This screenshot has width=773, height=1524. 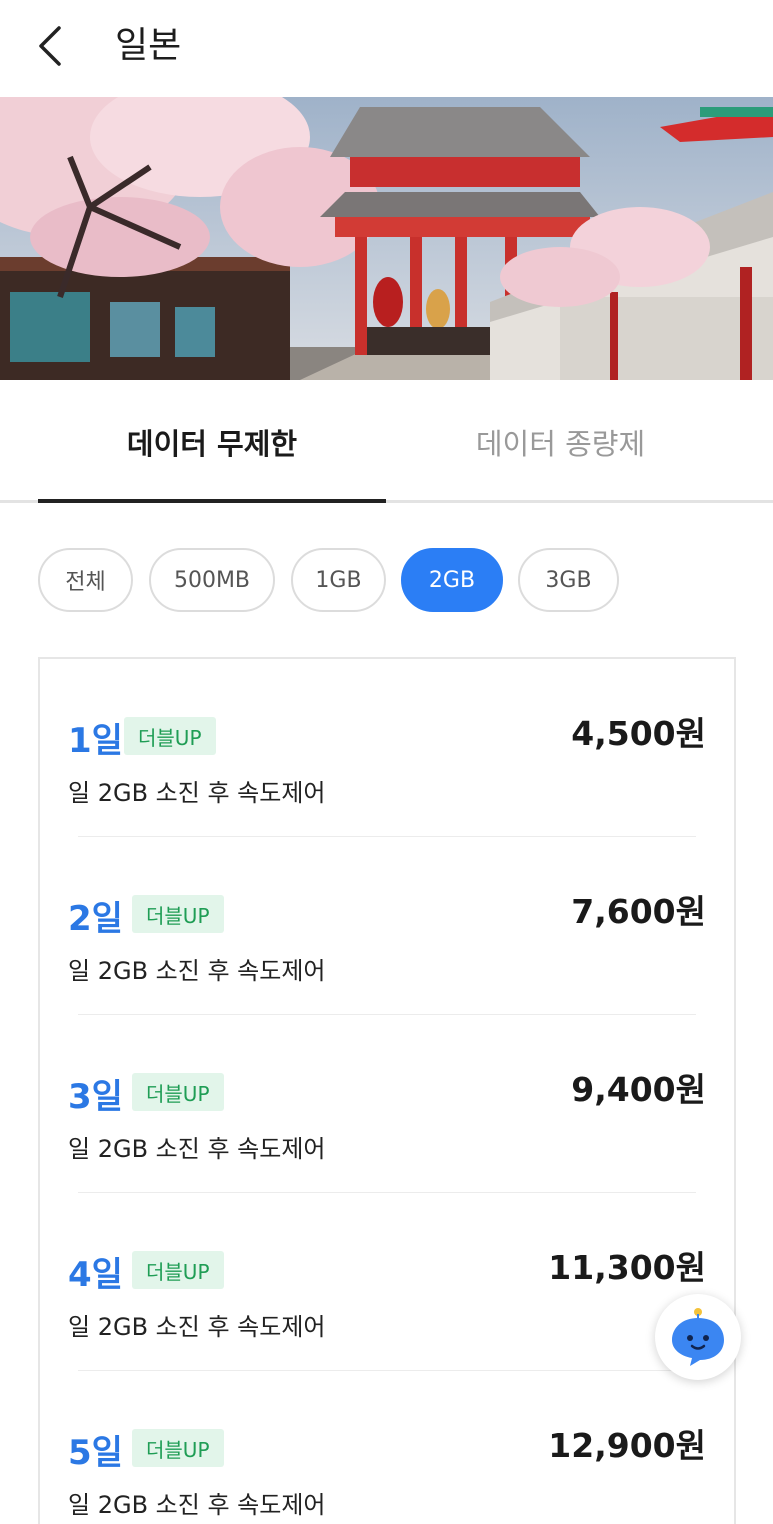 I want to click on plan-price: 4,500원, so click(x=638, y=733).